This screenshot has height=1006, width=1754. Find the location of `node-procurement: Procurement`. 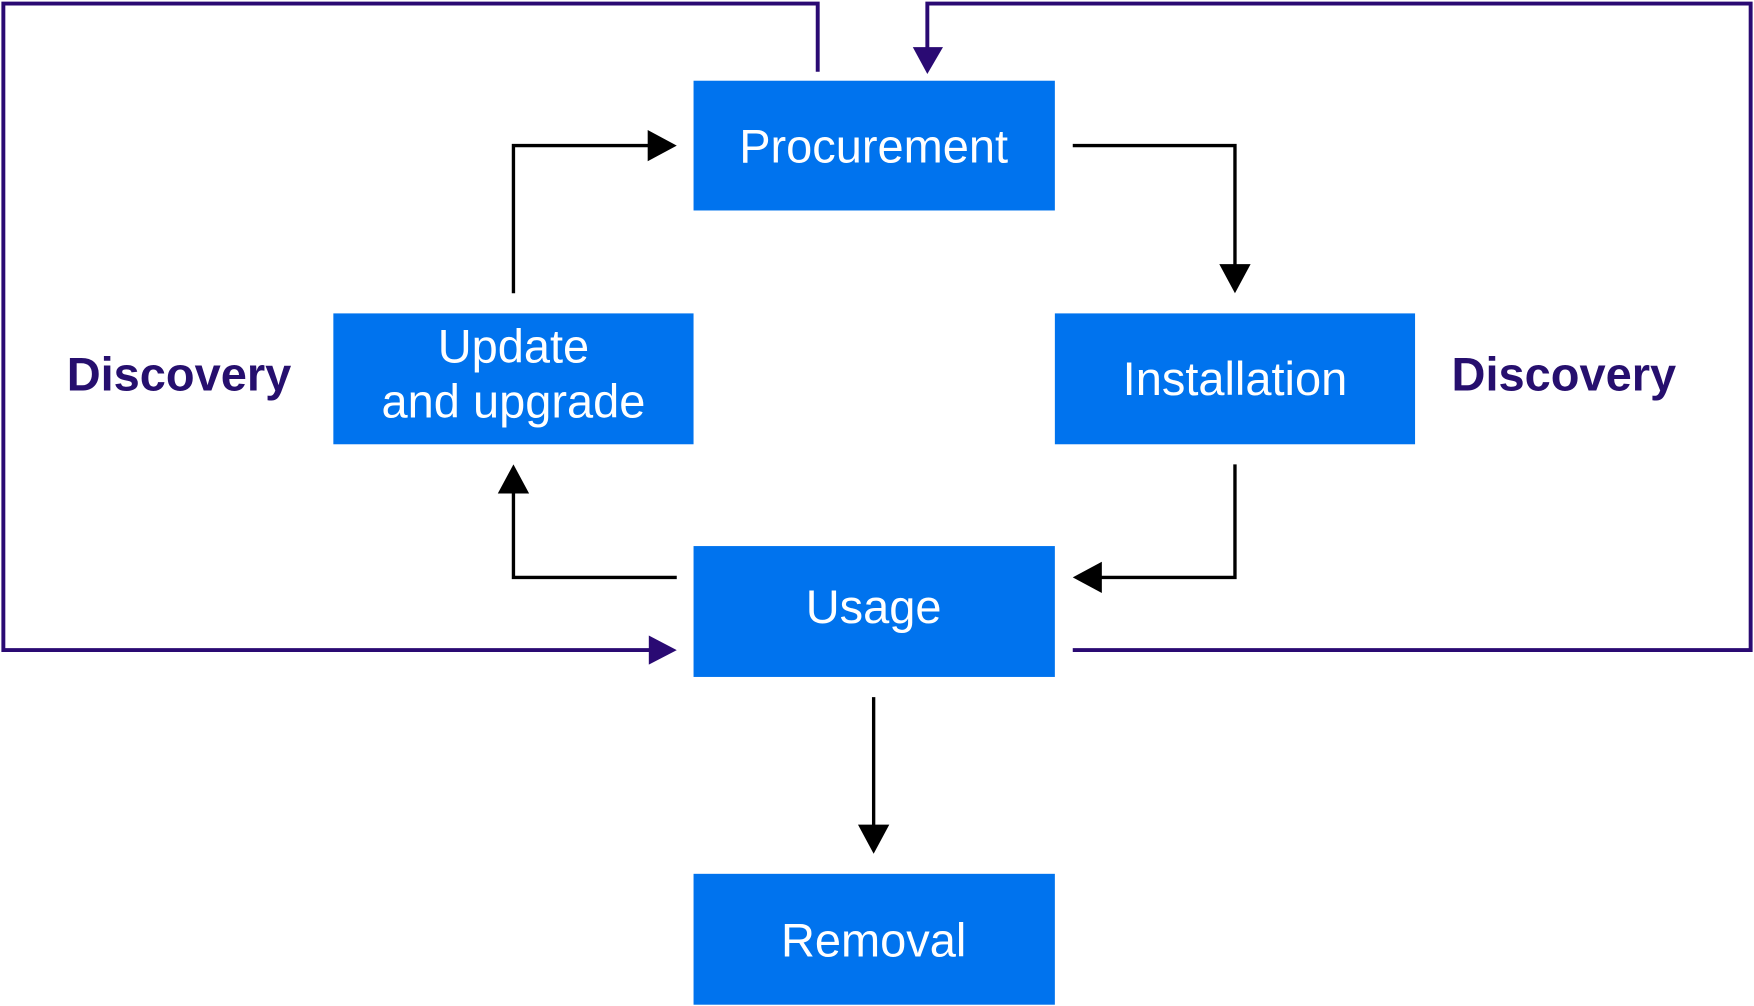

node-procurement: Procurement is located at coordinates (874, 145).